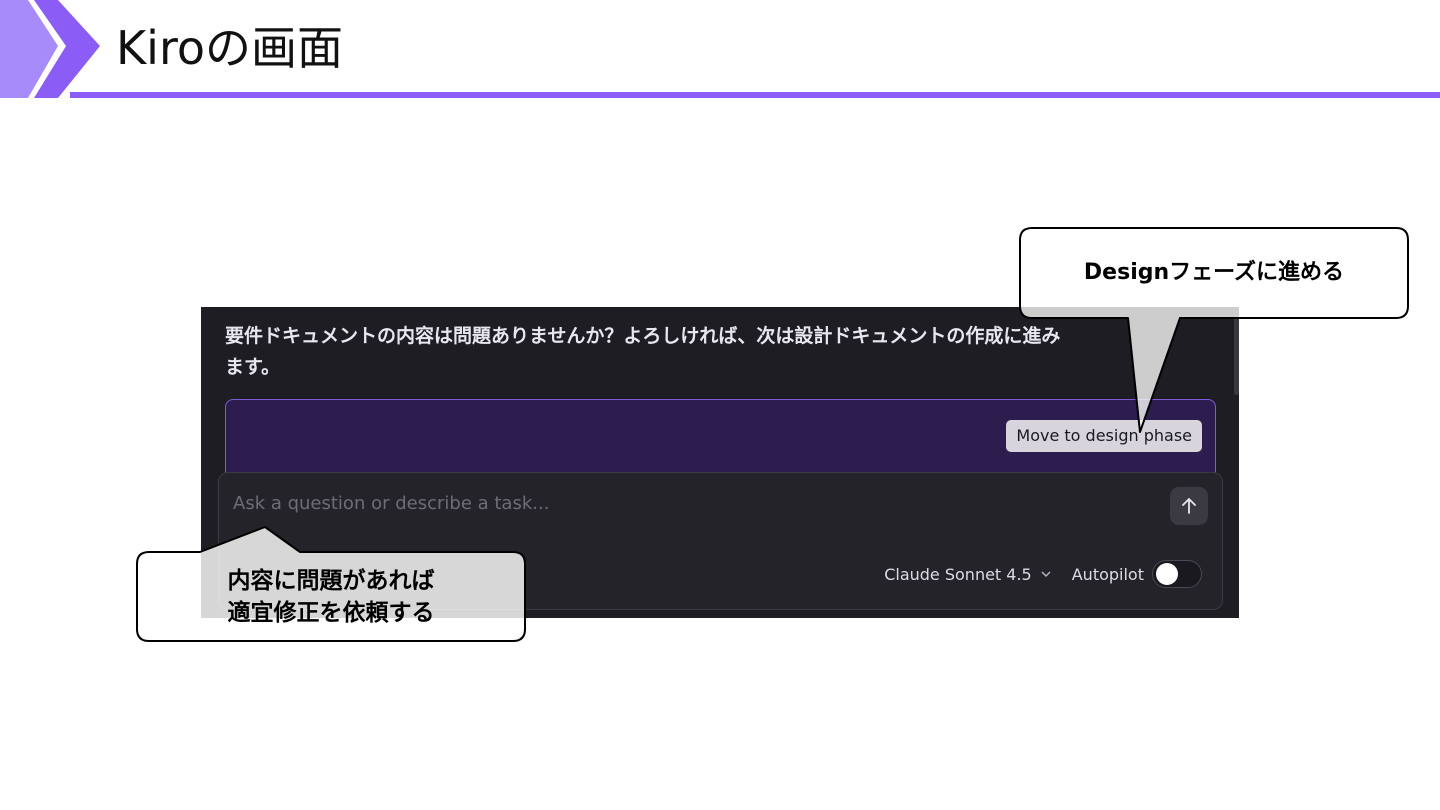  I want to click on header-divider, so click(755, 95).